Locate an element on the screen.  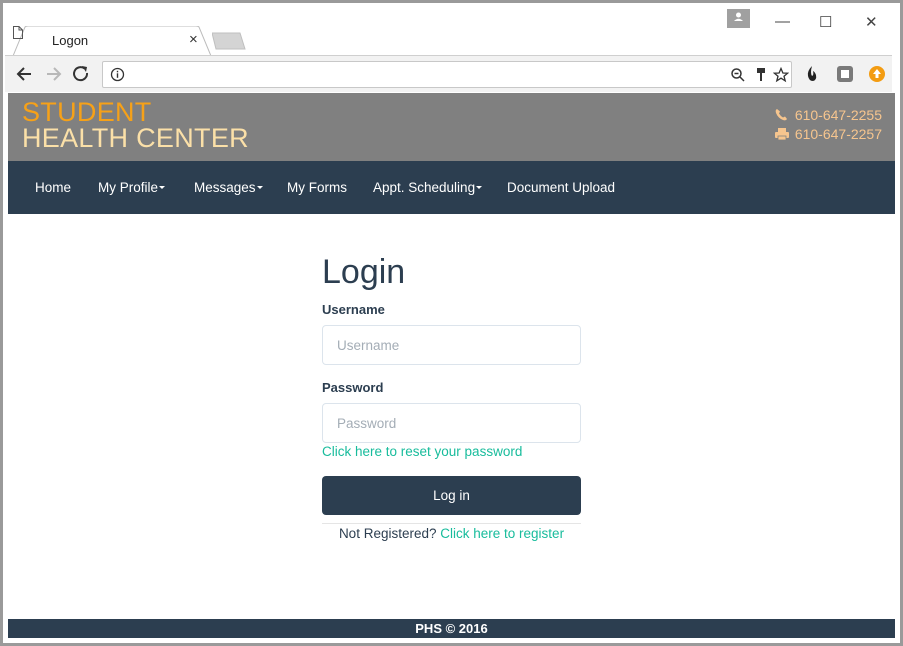
browser-tab: Logon × is located at coordinates (112, 41).